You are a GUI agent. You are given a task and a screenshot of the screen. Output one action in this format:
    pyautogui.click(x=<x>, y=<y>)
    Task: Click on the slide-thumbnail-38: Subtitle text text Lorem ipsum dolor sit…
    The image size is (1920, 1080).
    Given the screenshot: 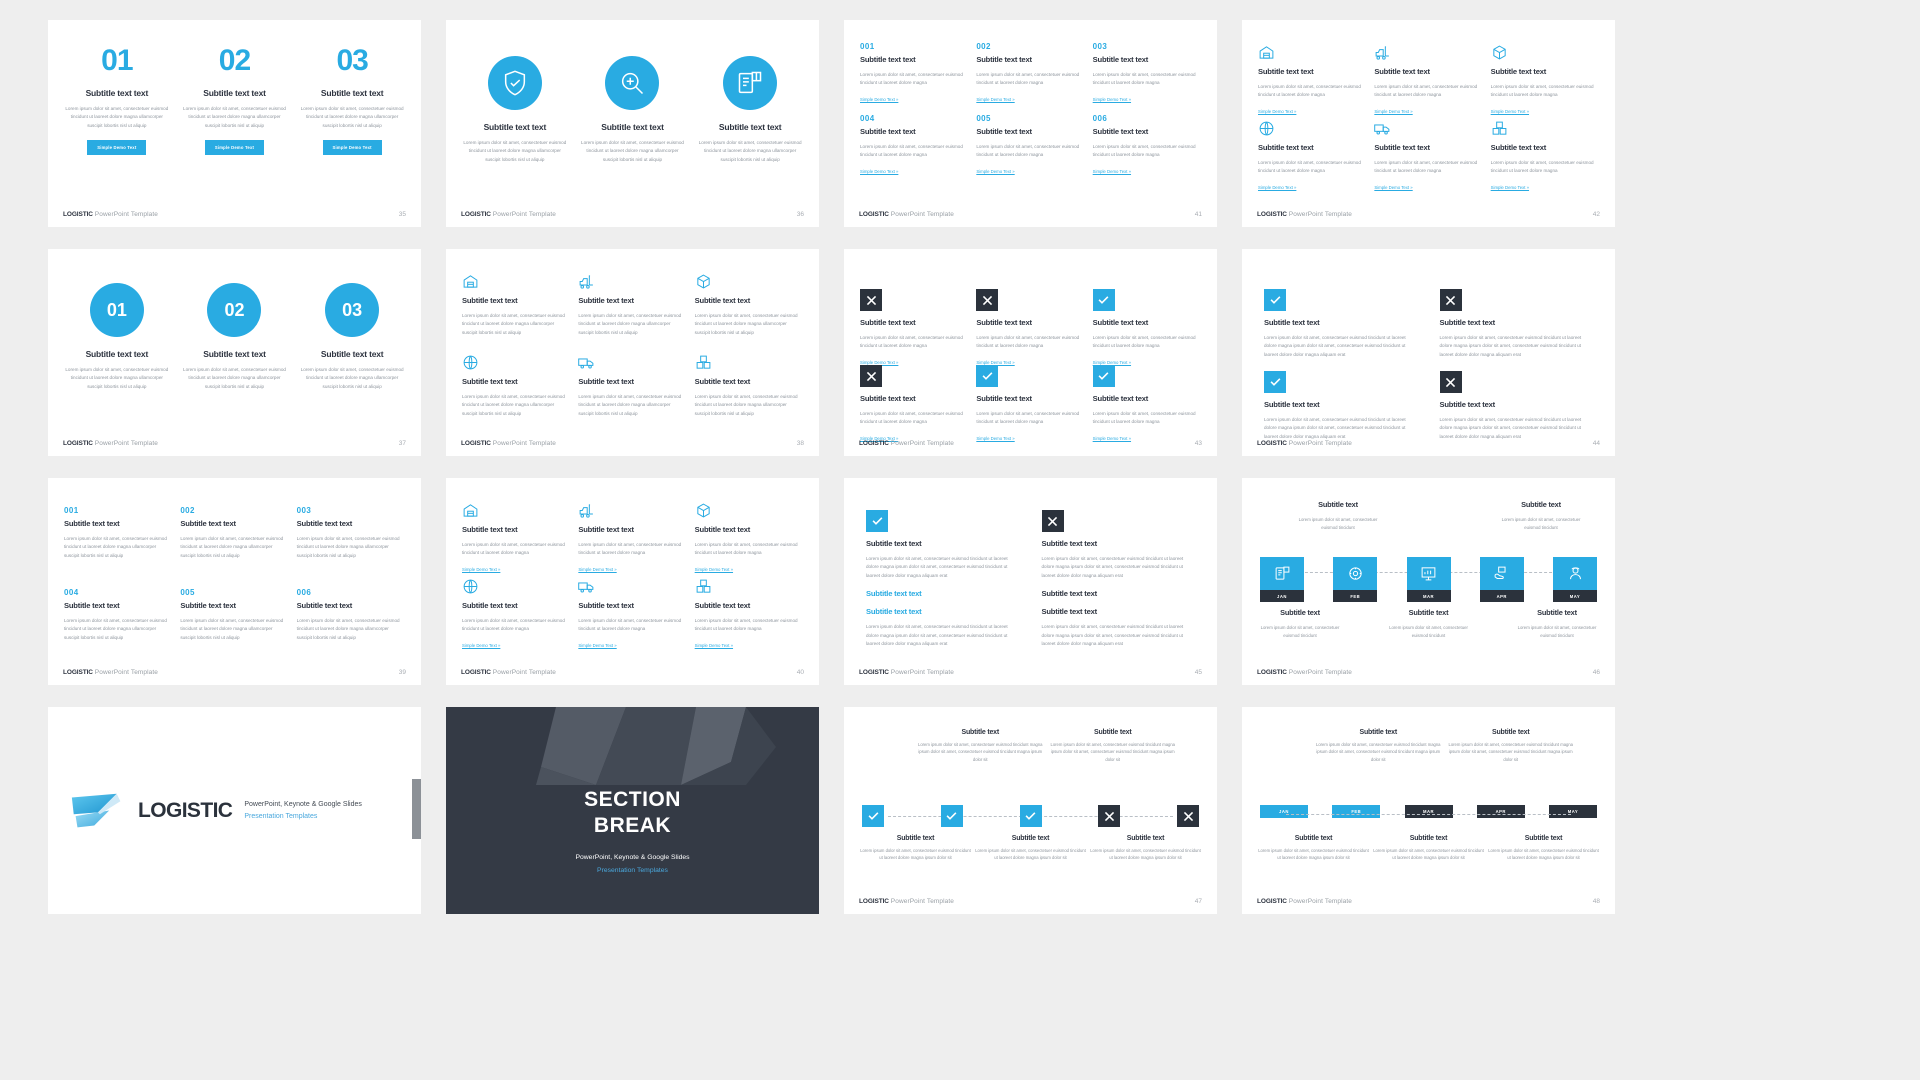 What is the action you would take?
    pyautogui.click(x=632, y=352)
    